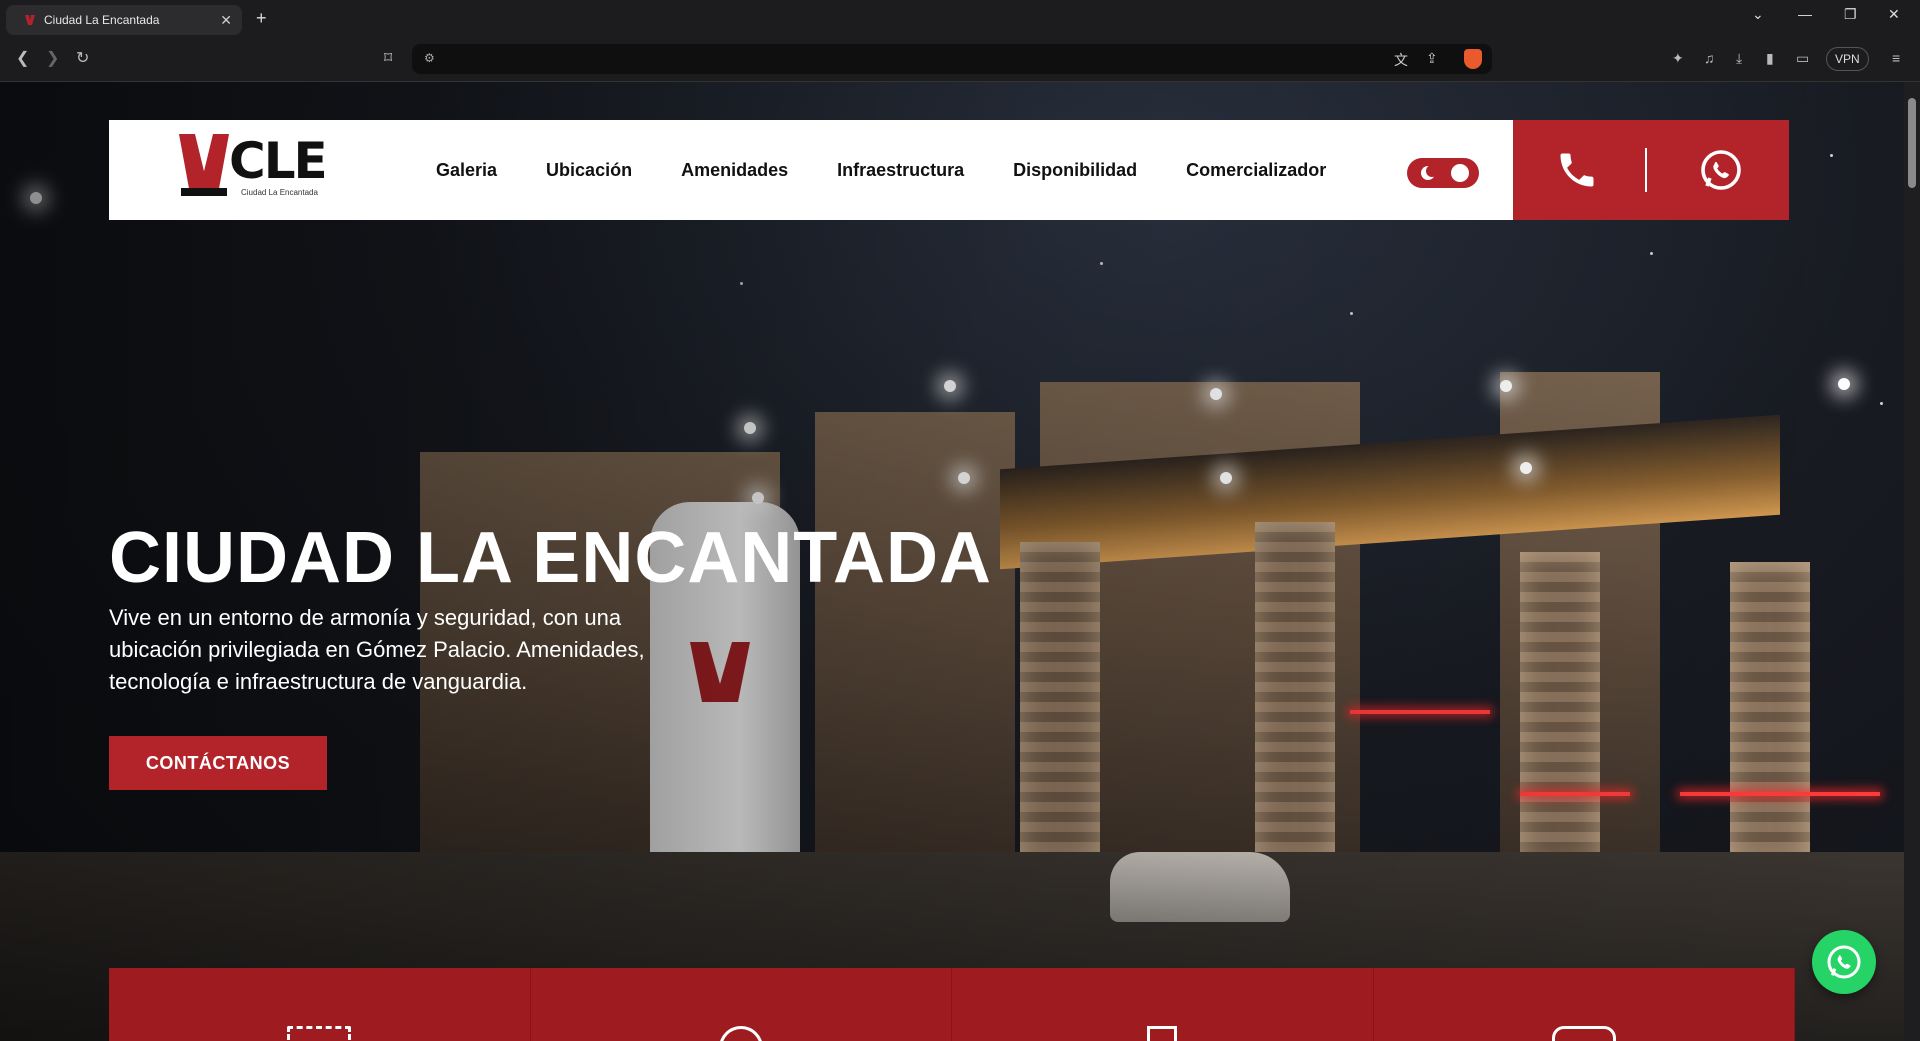 This screenshot has height=1041, width=1920. I want to click on tab-list-chevron-icon: ⌄, so click(1758, 14).